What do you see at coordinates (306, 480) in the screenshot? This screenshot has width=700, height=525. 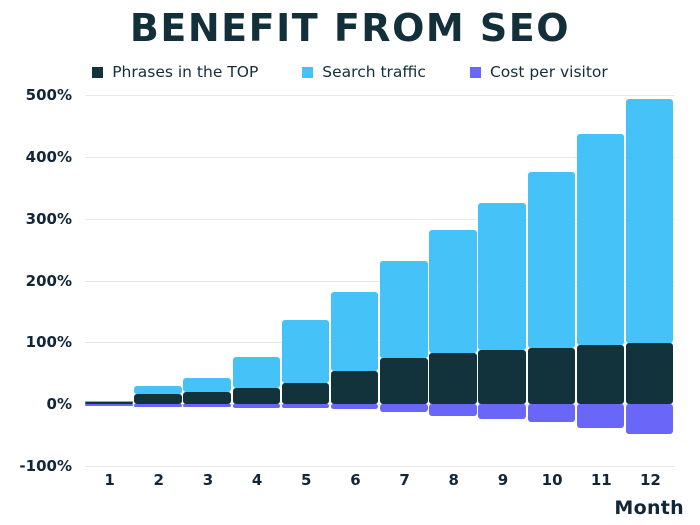 I see `x-axis-tick-label: 5` at bounding box center [306, 480].